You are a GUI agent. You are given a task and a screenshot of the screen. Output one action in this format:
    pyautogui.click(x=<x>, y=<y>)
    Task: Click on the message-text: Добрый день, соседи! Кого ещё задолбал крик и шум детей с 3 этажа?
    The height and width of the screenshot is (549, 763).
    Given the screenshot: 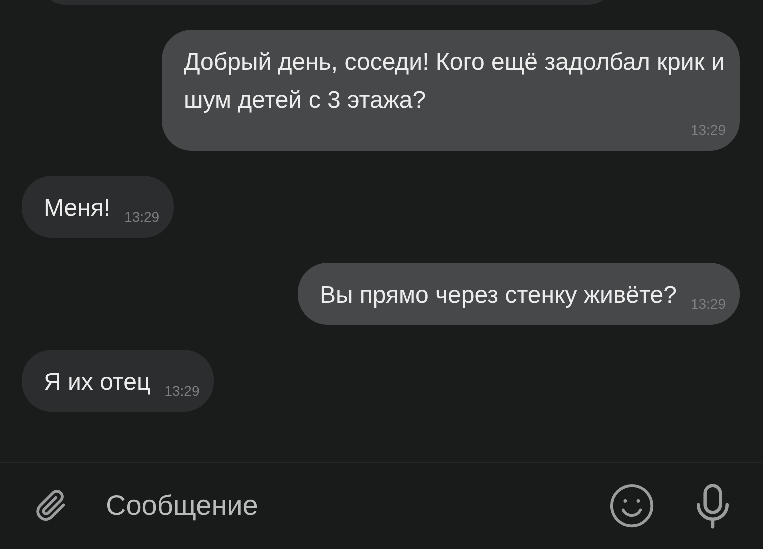 What is the action you would take?
    pyautogui.click(x=455, y=82)
    